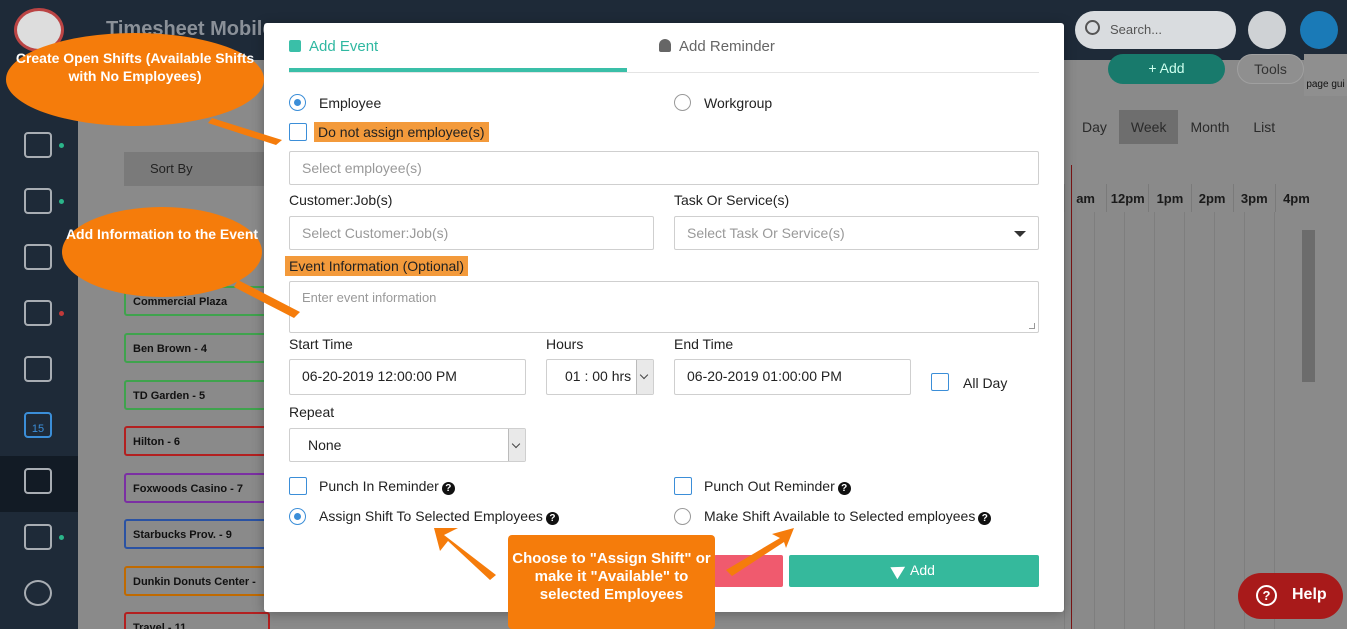 The height and width of the screenshot is (629, 1347). What do you see at coordinates (1290, 596) in the screenshot?
I see `help-button: ? Help` at bounding box center [1290, 596].